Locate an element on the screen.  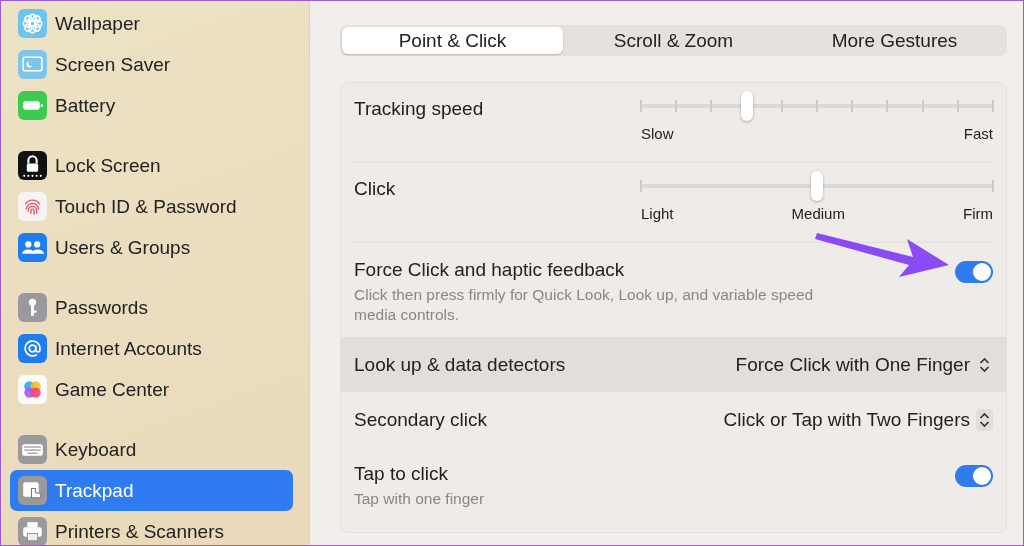
sidebar-item: Passwords is located at coordinates (151, 307).